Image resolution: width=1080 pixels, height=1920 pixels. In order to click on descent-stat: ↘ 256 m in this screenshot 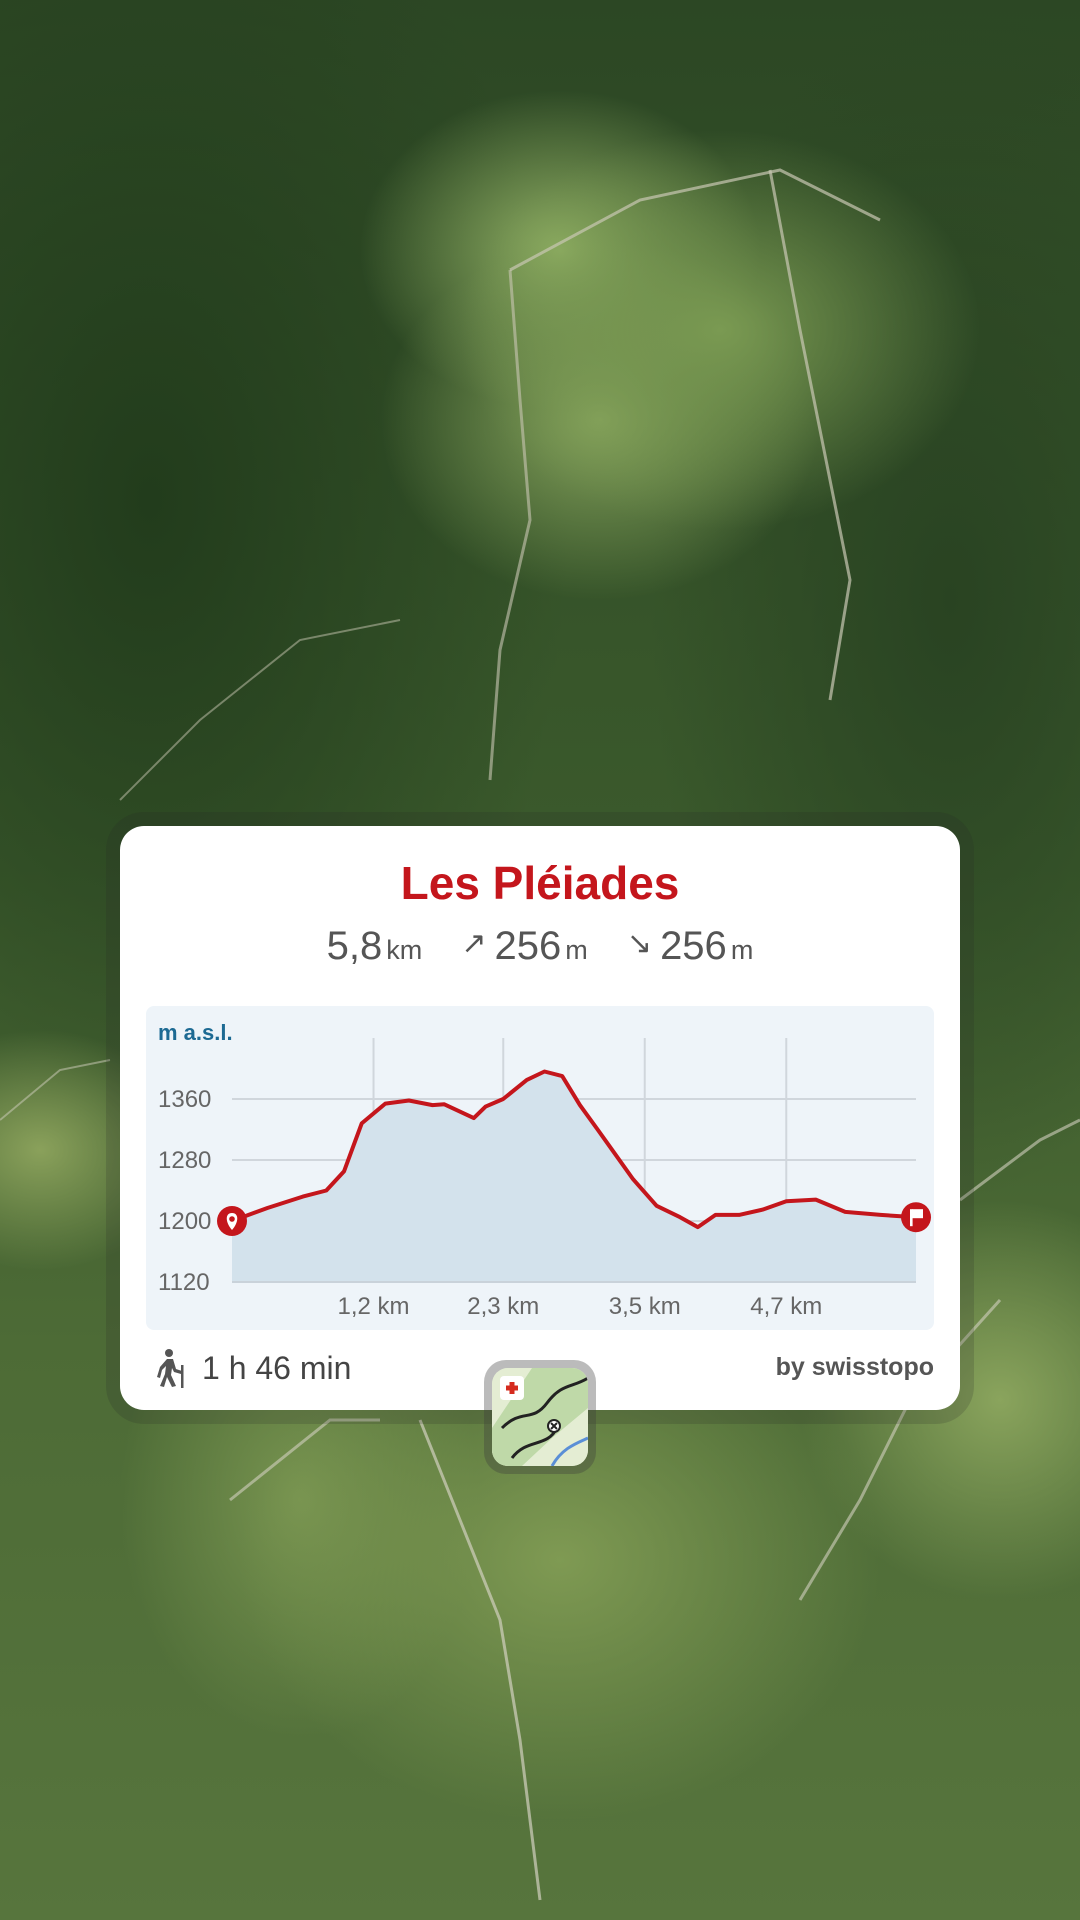, I will do `click(690, 946)`.